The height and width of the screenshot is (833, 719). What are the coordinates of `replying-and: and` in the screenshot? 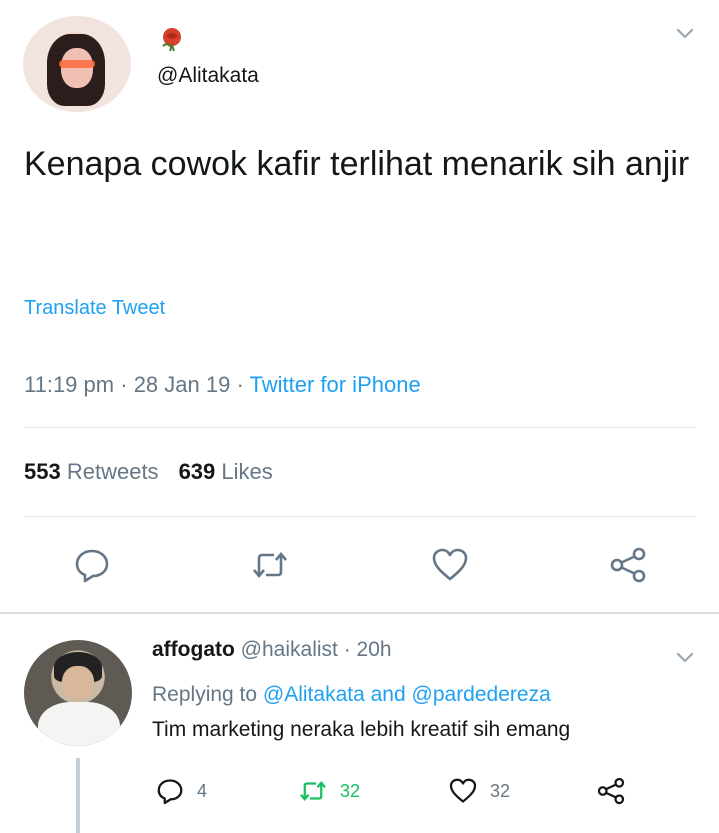 It's located at (388, 694).